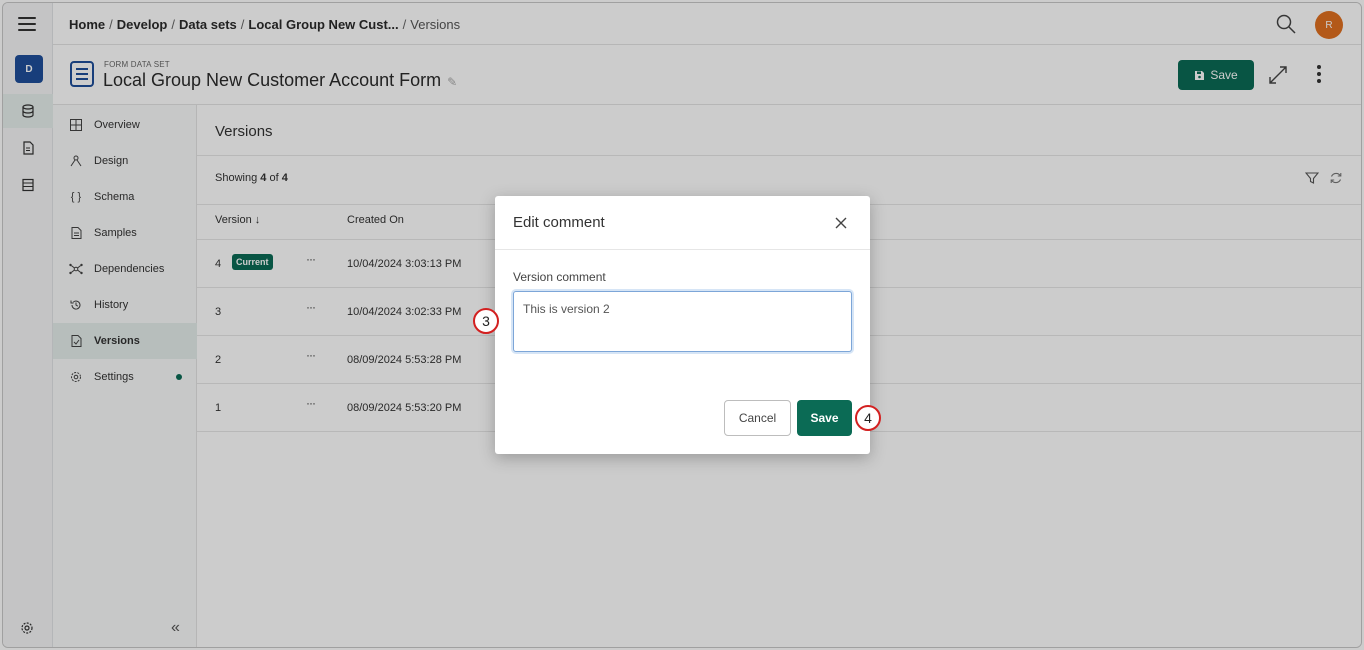  I want to click on dialog-close-button, so click(841, 223).